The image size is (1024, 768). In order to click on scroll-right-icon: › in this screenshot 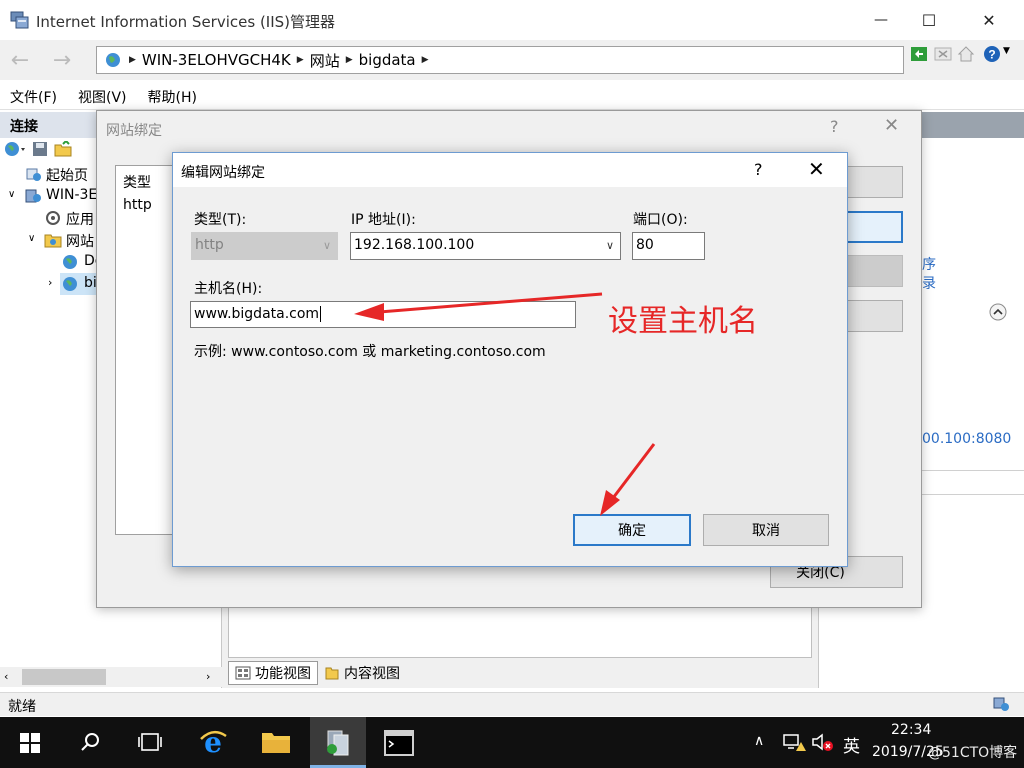, I will do `click(208, 676)`.